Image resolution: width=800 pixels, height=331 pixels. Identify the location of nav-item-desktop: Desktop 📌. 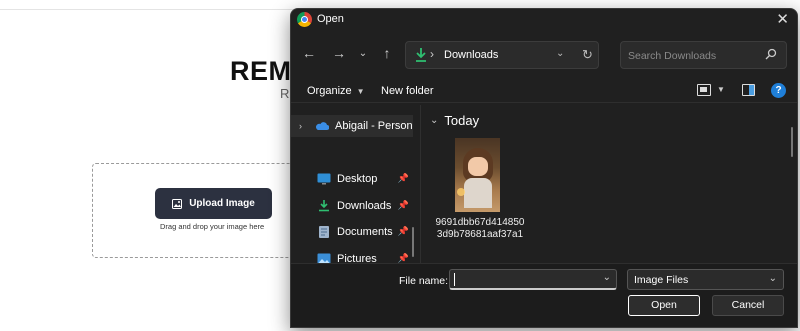
(352, 179).